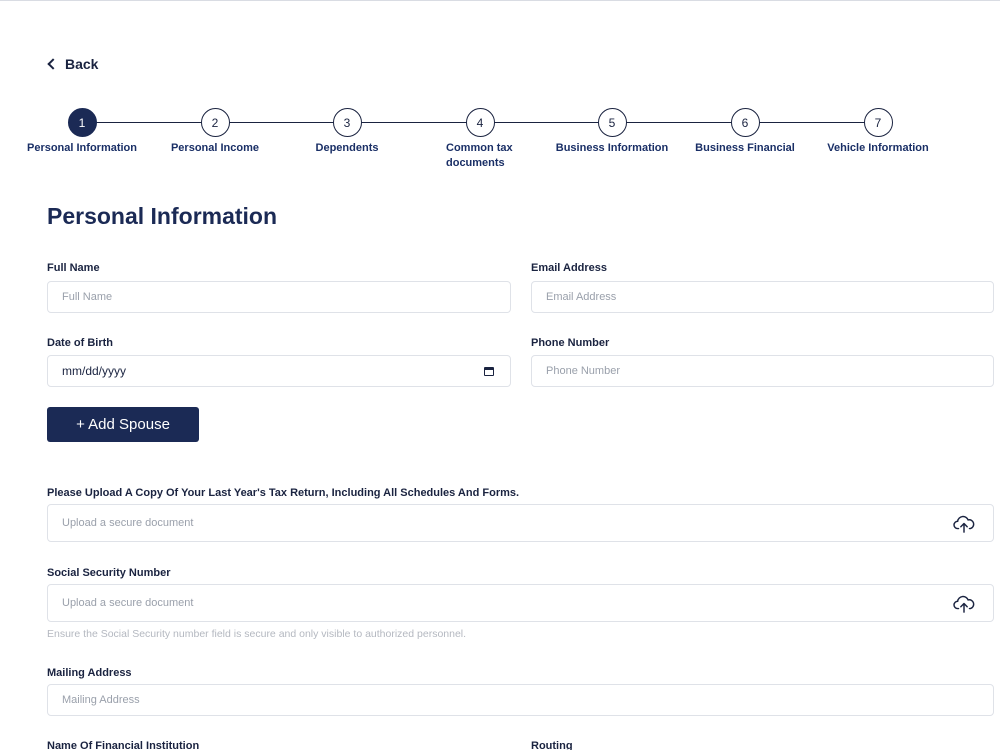  Describe the element at coordinates (123, 745) in the screenshot. I see `financial-institution-label: Name Of Financial Institution` at that location.